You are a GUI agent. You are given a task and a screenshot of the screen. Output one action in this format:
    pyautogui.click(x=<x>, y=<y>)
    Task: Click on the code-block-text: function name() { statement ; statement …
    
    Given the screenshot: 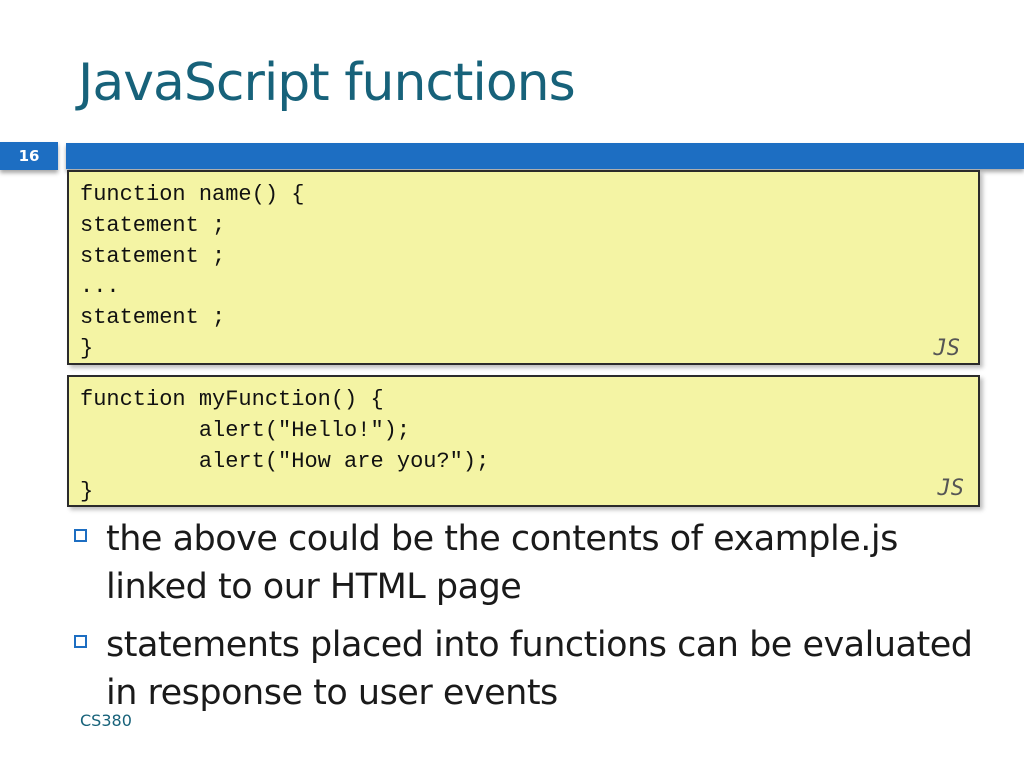 What is the action you would take?
    pyautogui.click(x=192, y=271)
    